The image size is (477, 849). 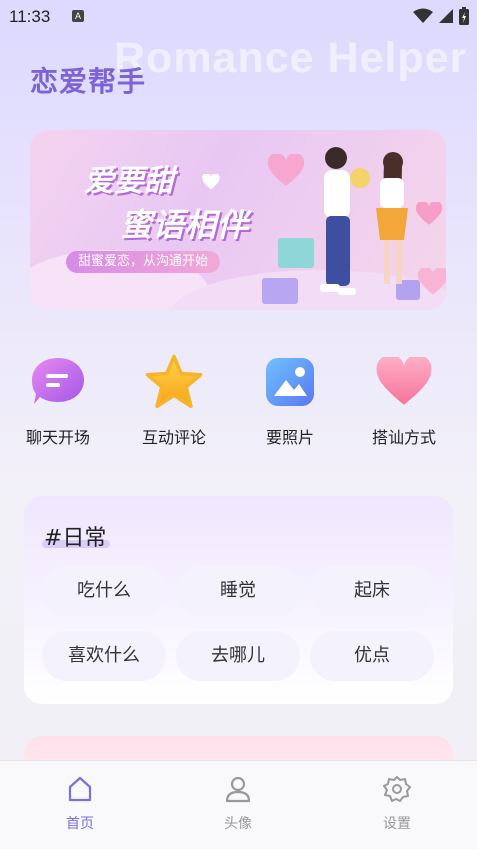 I want to click on quick-action-label: 要照片, so click(x=289, y=437).